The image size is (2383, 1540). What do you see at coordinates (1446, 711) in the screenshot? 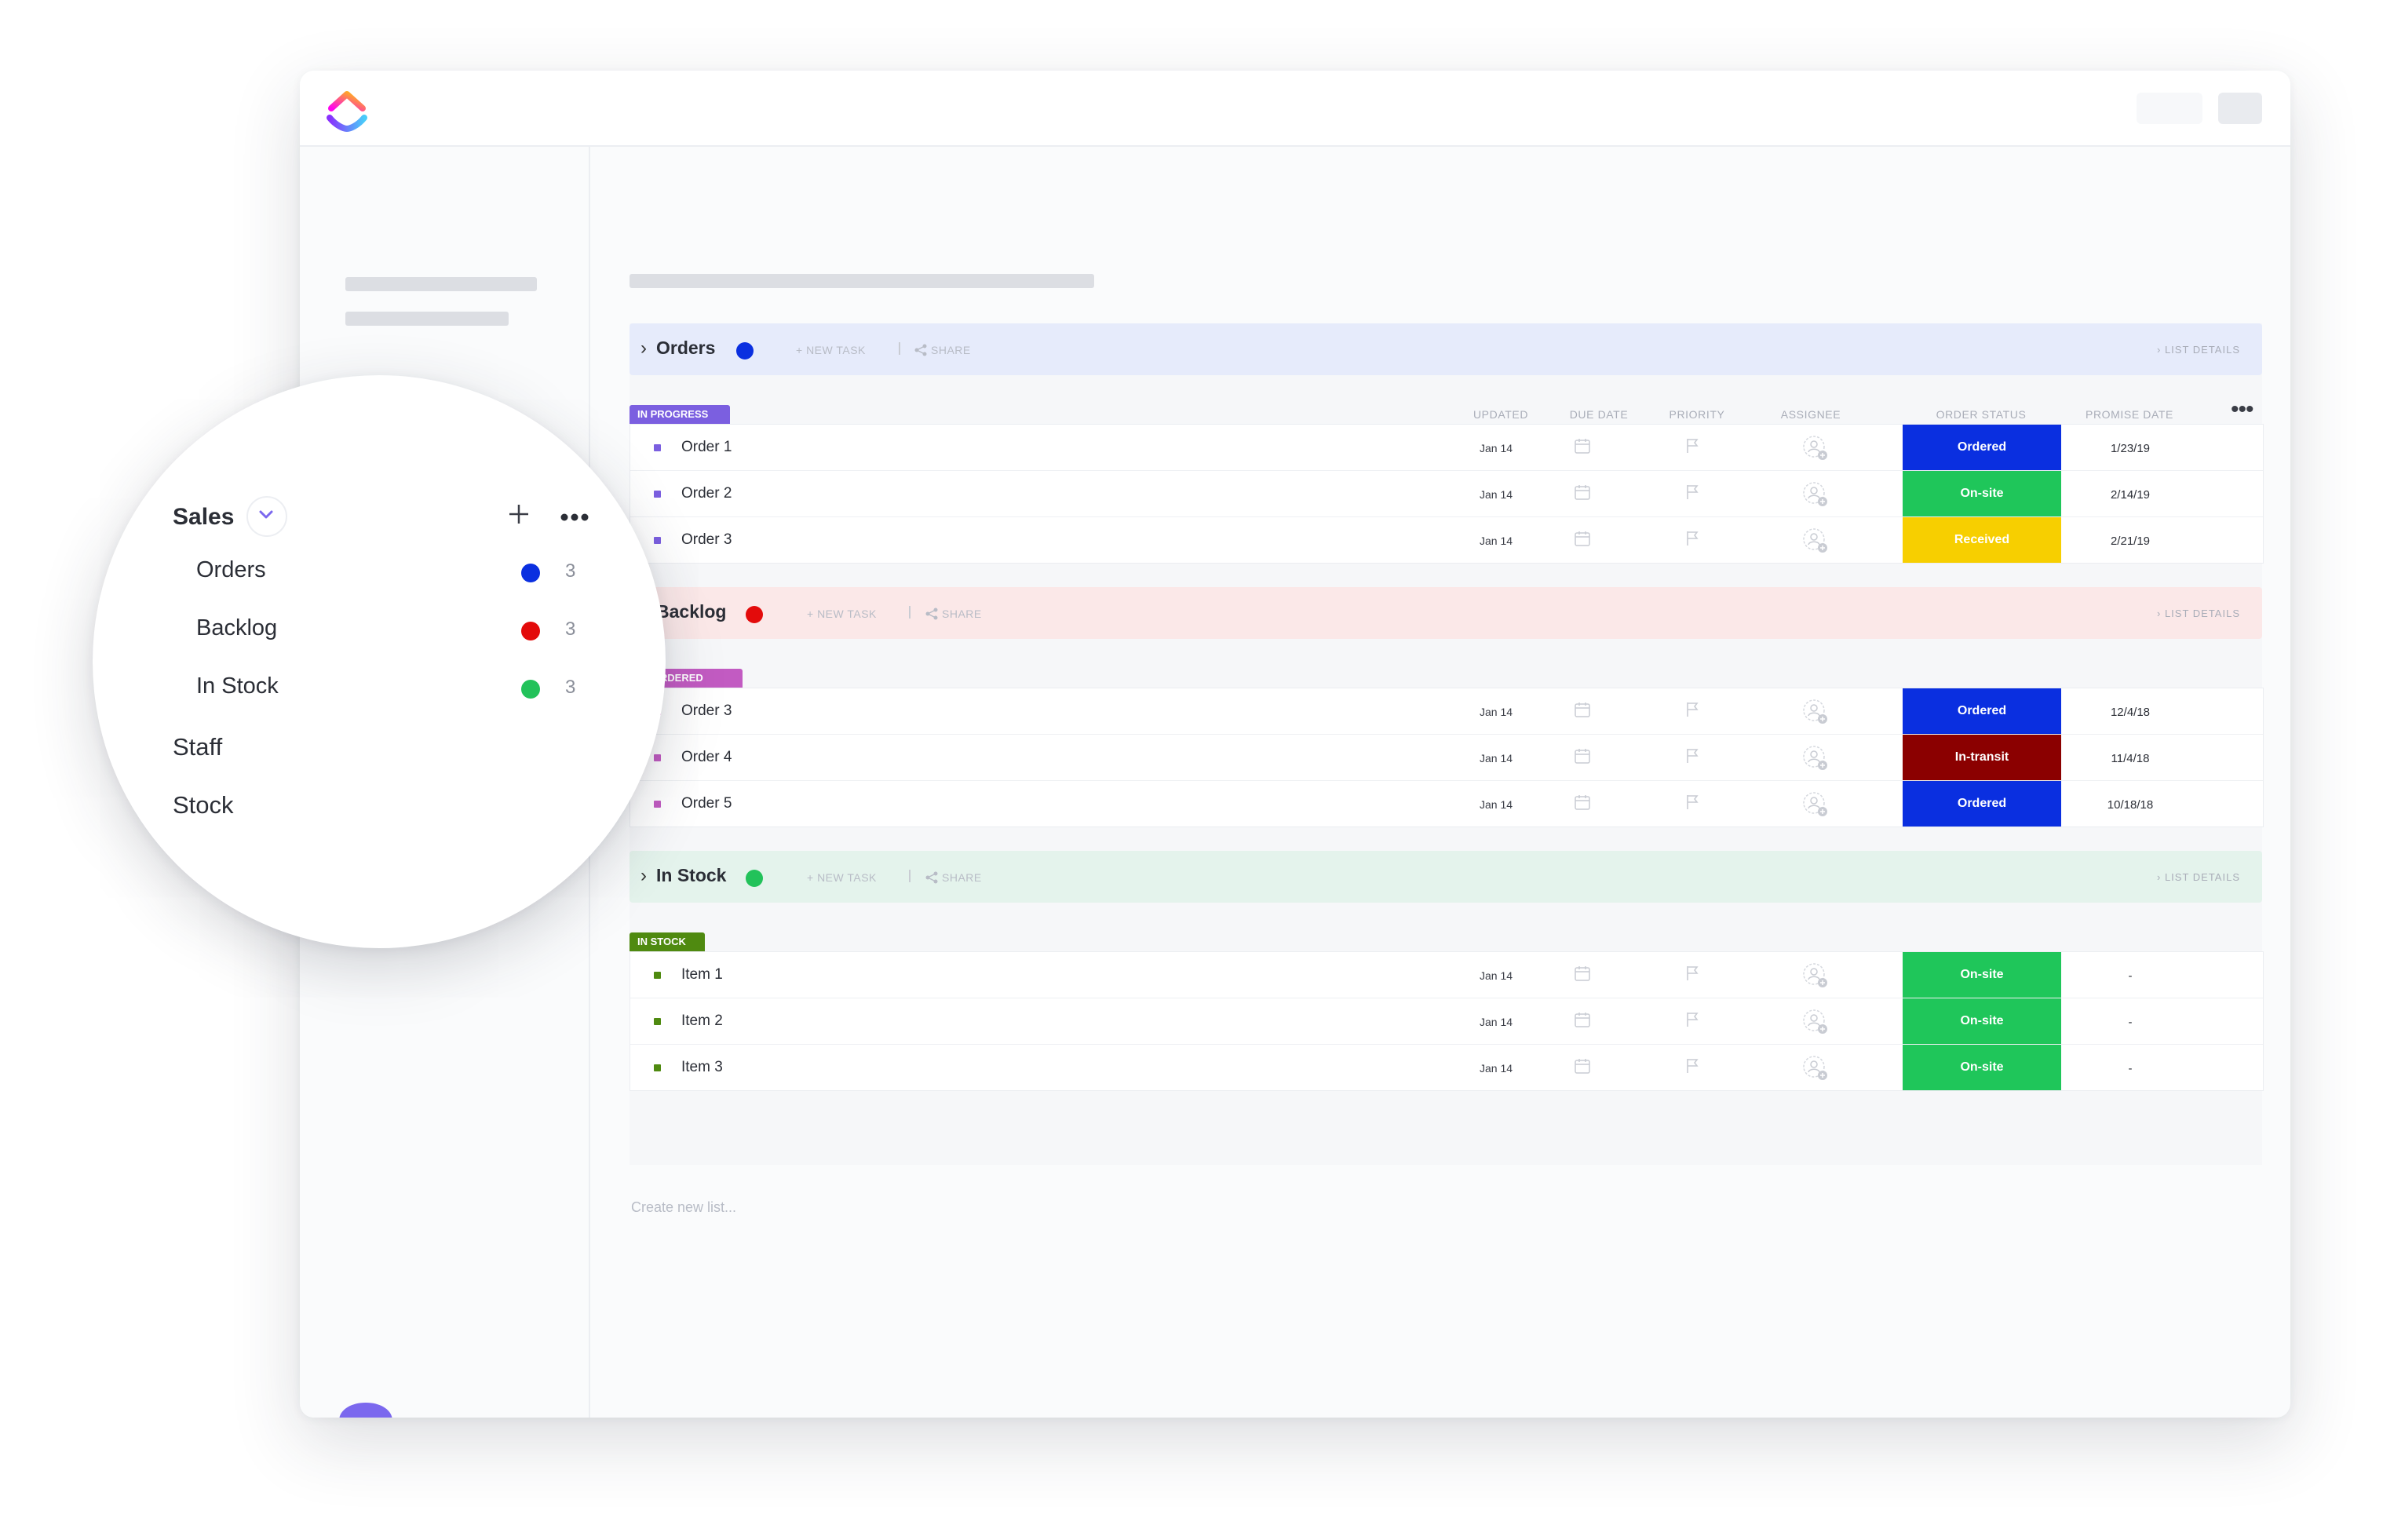
I see `table-row: Order 3 Jan 14 Ordered 12/4/18` at bounding box center [1446, 711].